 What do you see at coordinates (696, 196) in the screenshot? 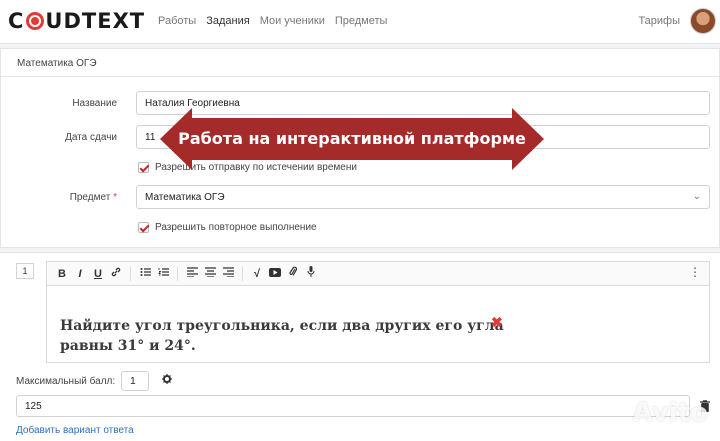
I see `chevron-down-icon: ⌄` at bounding box center [696, 196].